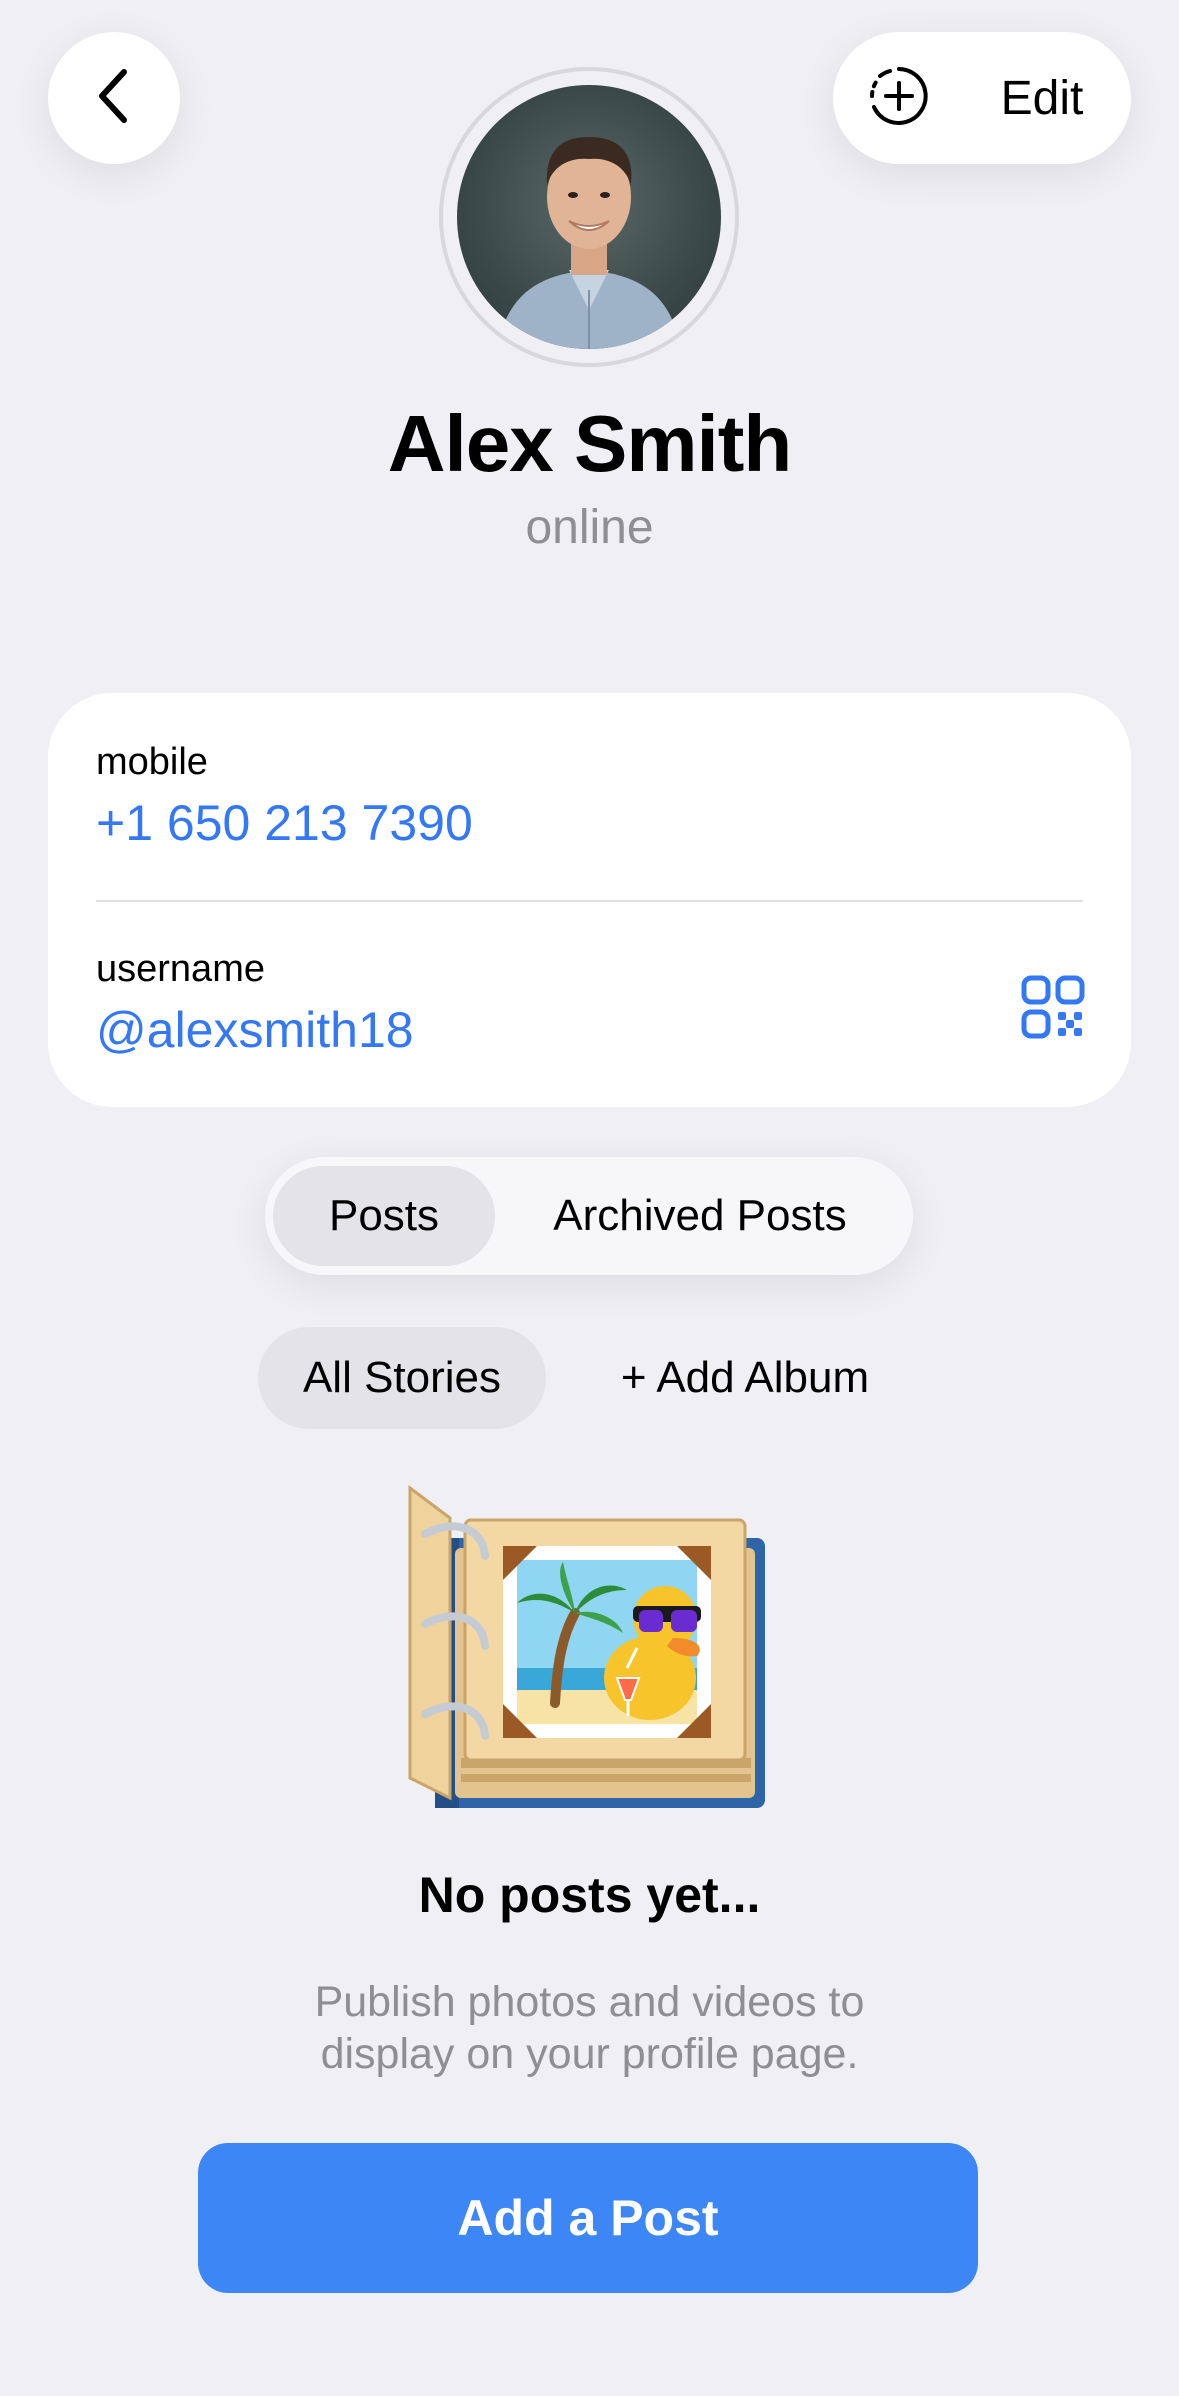 The height and width of the screenshot is (2396, 1179). Describe the element at coordinates (589, 2002) in the screenshot. I see `empty-desc-line-1: Publish photos and videos to` at that location.